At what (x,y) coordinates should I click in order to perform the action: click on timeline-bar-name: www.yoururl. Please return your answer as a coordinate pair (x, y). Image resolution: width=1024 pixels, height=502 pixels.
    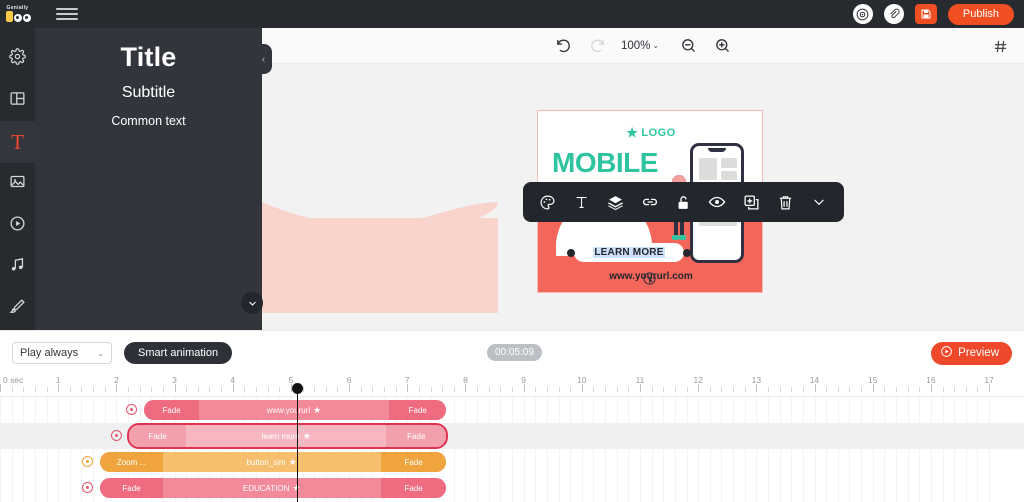
    Looking at the image, I should click on (288, 410).